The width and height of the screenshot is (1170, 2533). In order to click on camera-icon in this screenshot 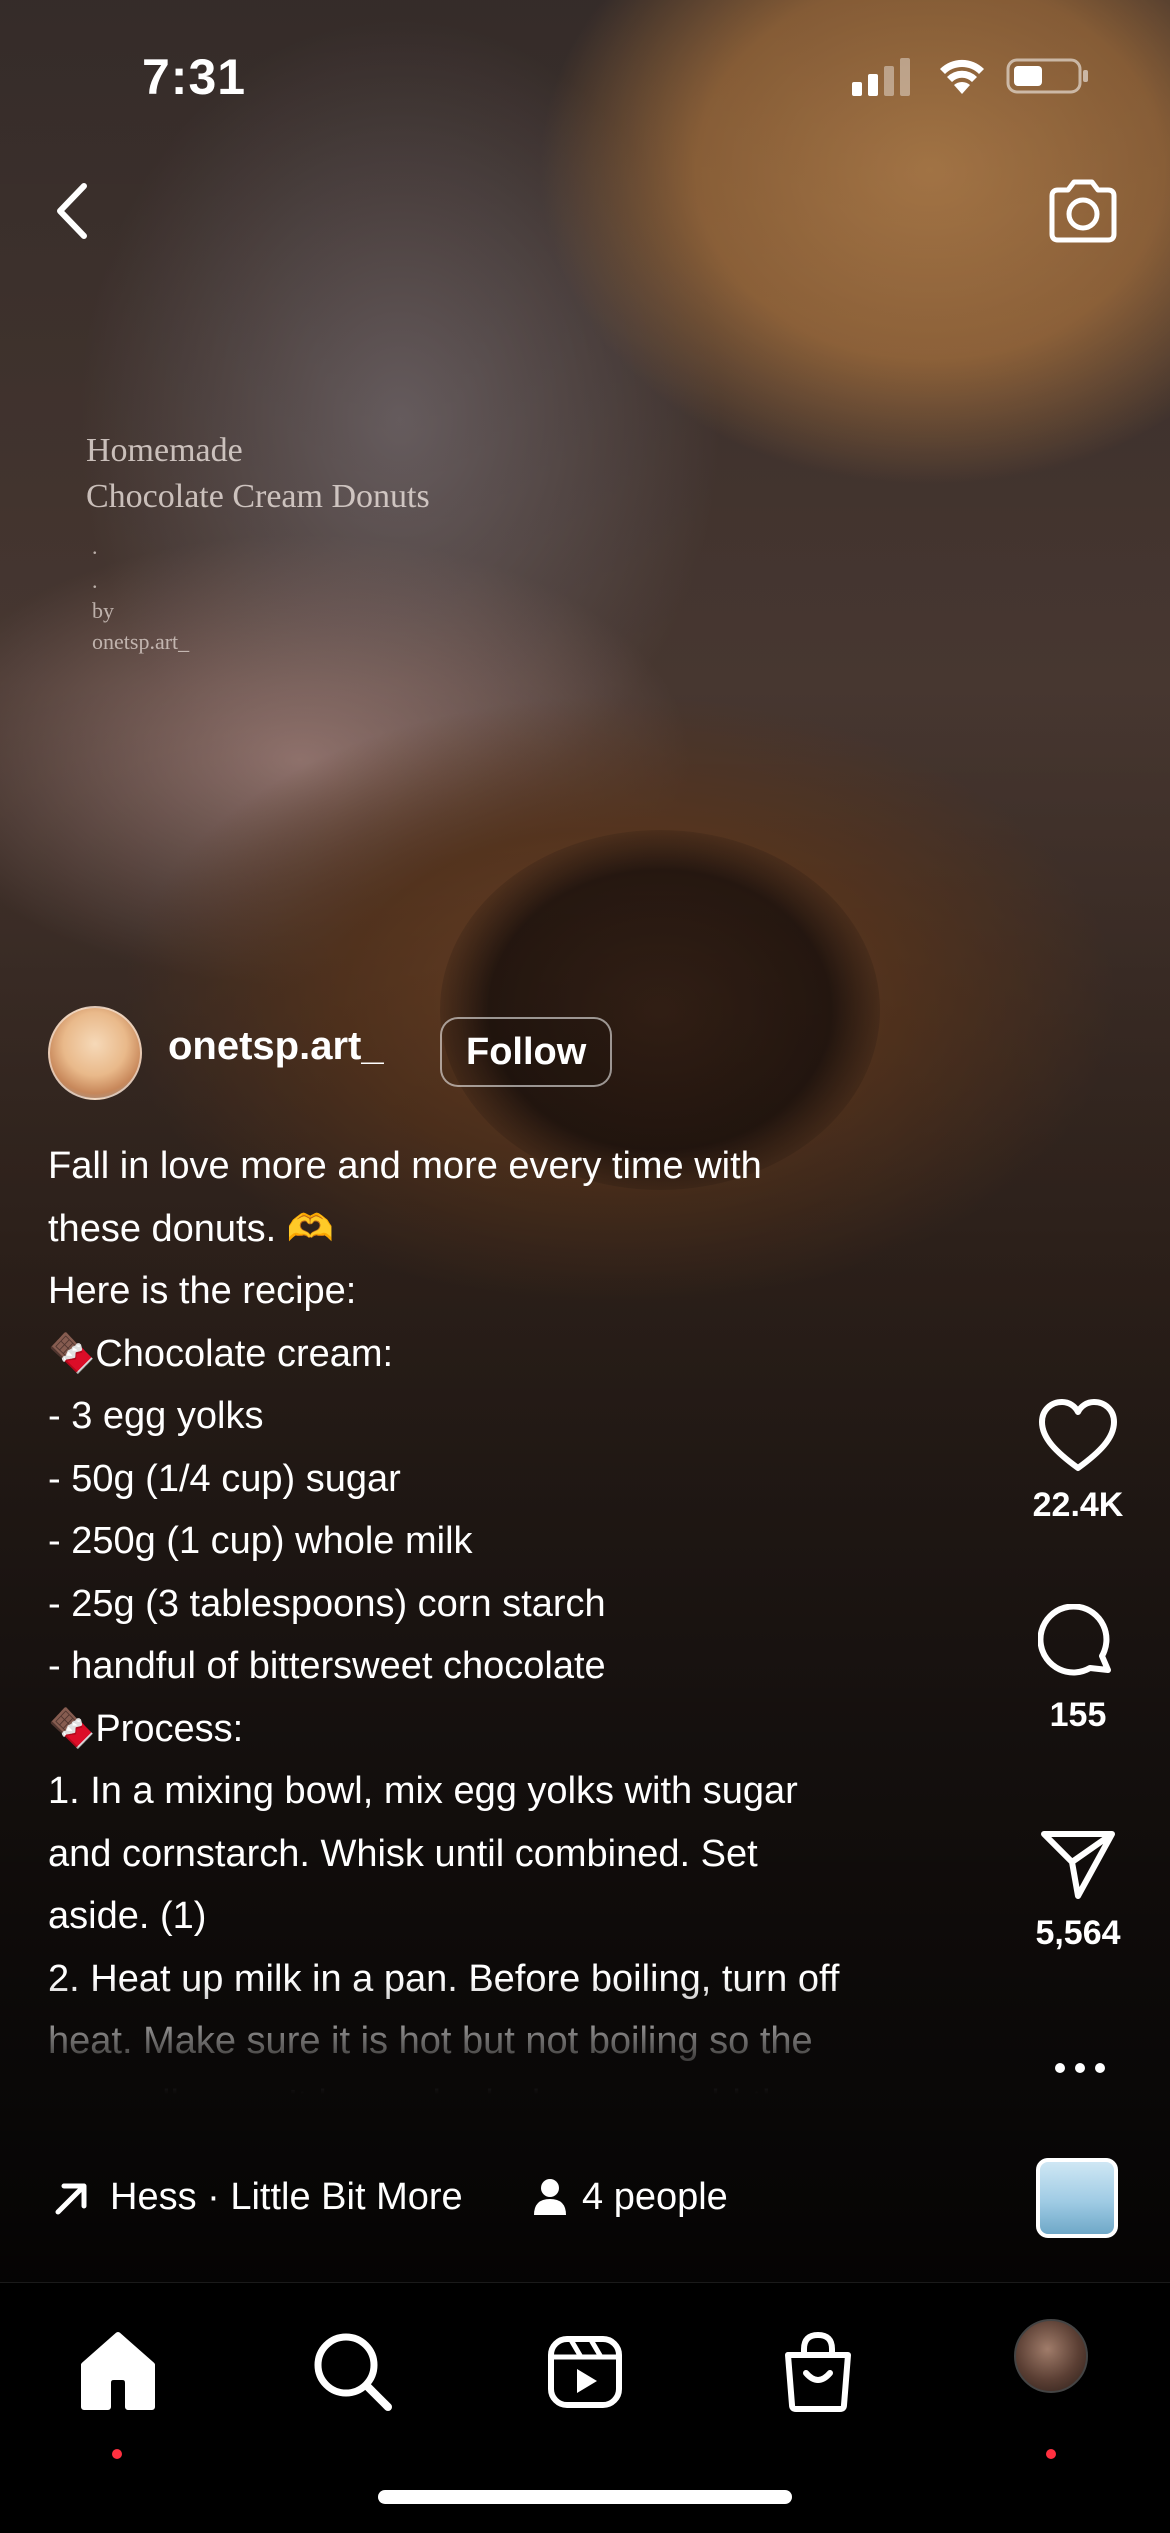, I will do `click(1083, 211)`.